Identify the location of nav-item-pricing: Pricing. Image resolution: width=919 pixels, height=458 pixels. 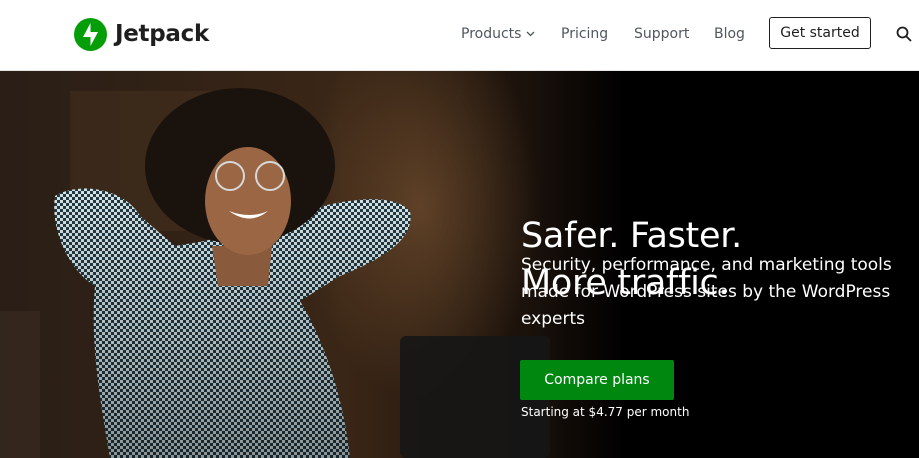
(584, 34).